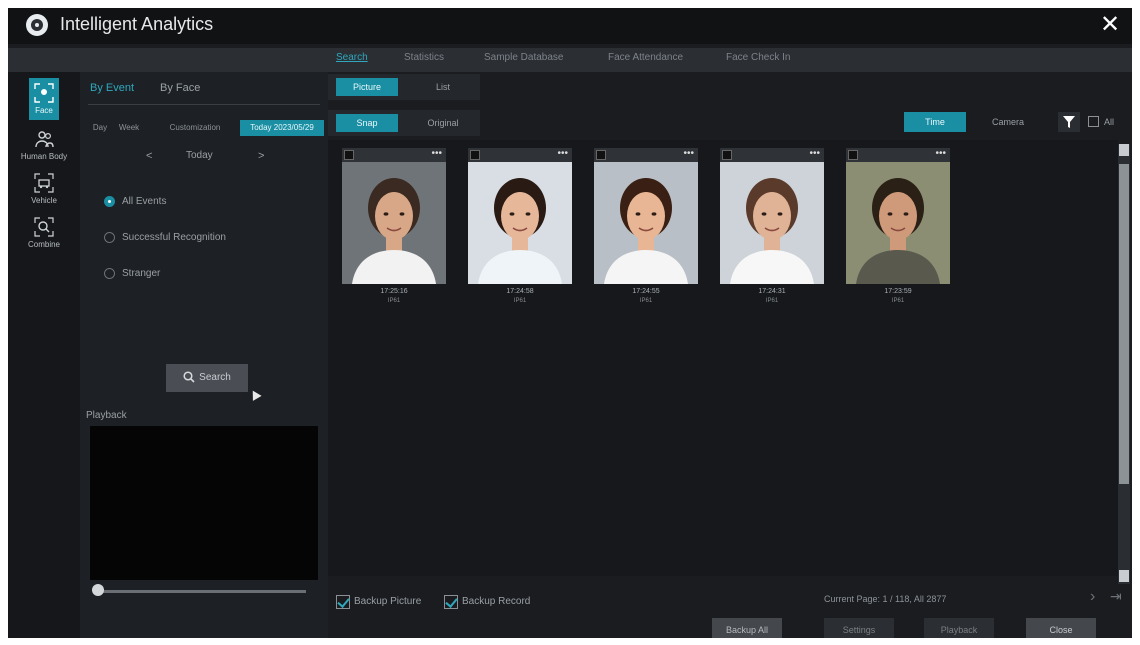  I want to click on subtab-divider, so click(204, 104).